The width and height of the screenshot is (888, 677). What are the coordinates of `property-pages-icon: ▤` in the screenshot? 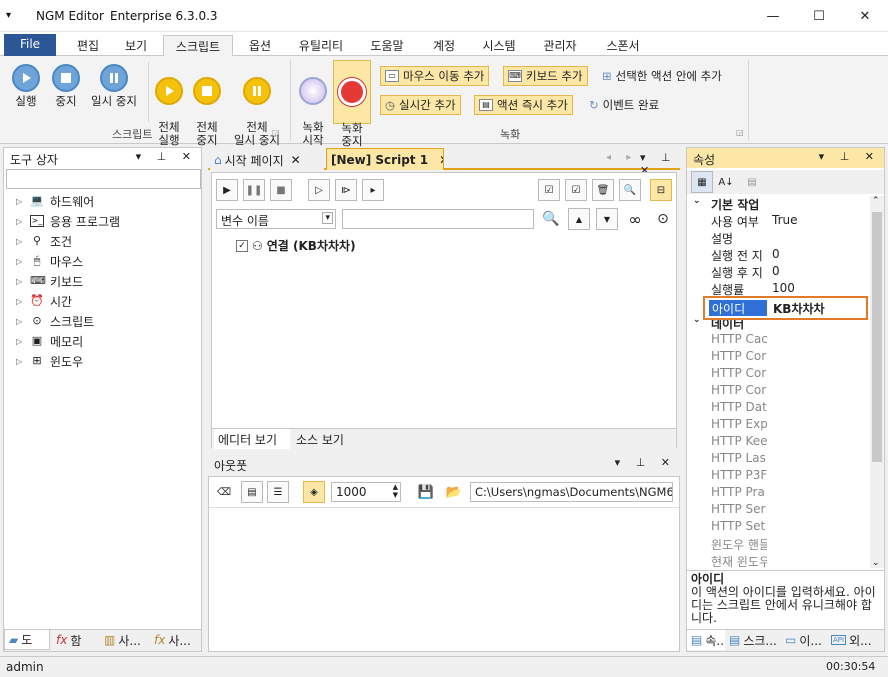 It's located at (752, 182).